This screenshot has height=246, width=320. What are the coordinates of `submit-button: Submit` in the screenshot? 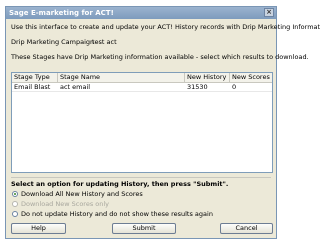 It's located at (144, 228).